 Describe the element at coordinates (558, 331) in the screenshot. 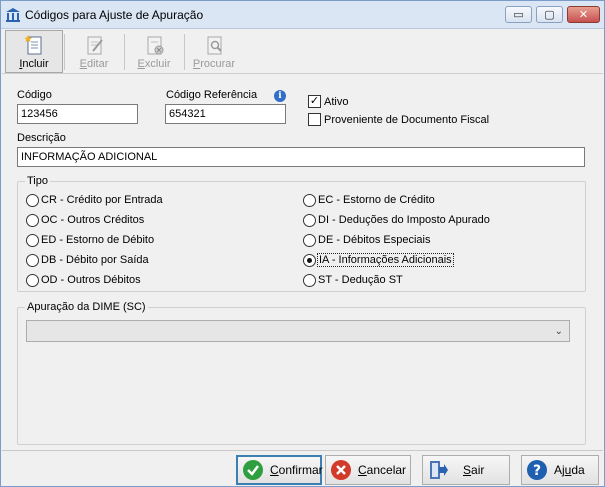

I see `chevron-down-icon: ⌄` at that location.